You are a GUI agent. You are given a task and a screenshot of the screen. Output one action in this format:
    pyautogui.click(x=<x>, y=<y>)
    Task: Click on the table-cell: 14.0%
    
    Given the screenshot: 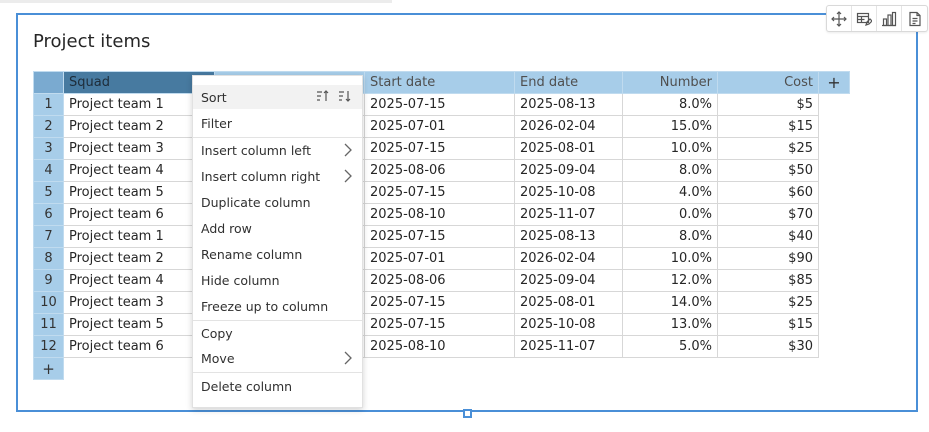 What is the action you would take?
    pyautogui.click(x=670, y=302)
    